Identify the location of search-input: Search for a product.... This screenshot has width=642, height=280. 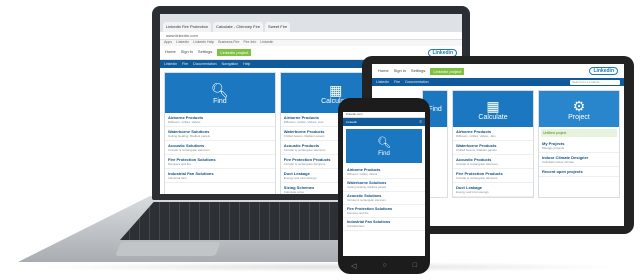
(595, 82).